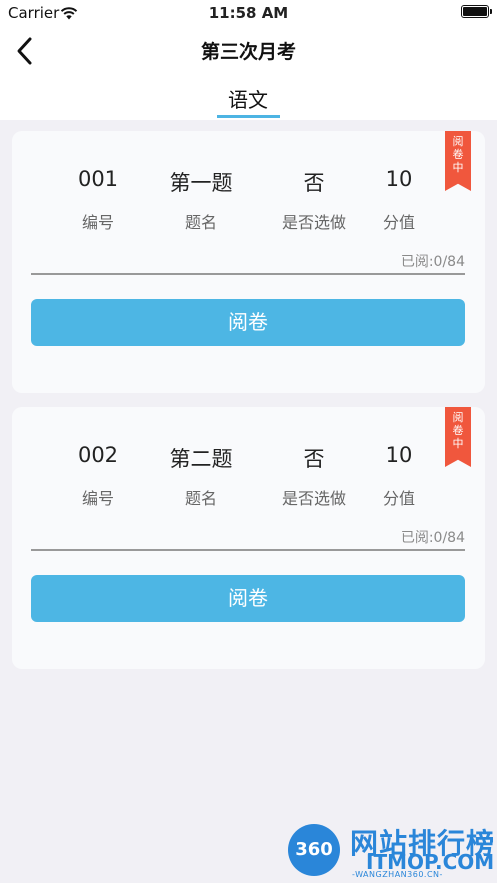 The image size is (497, 883). I want to click on watermark-badge: 360, so click(314, 850).